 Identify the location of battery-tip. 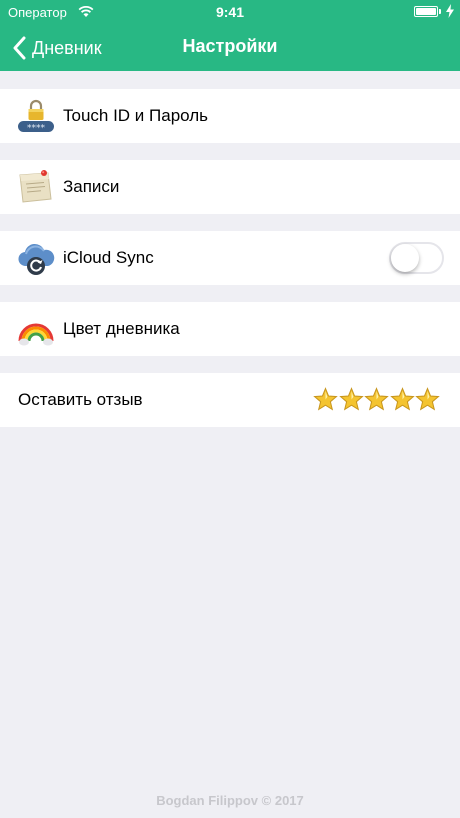
(440, 11).